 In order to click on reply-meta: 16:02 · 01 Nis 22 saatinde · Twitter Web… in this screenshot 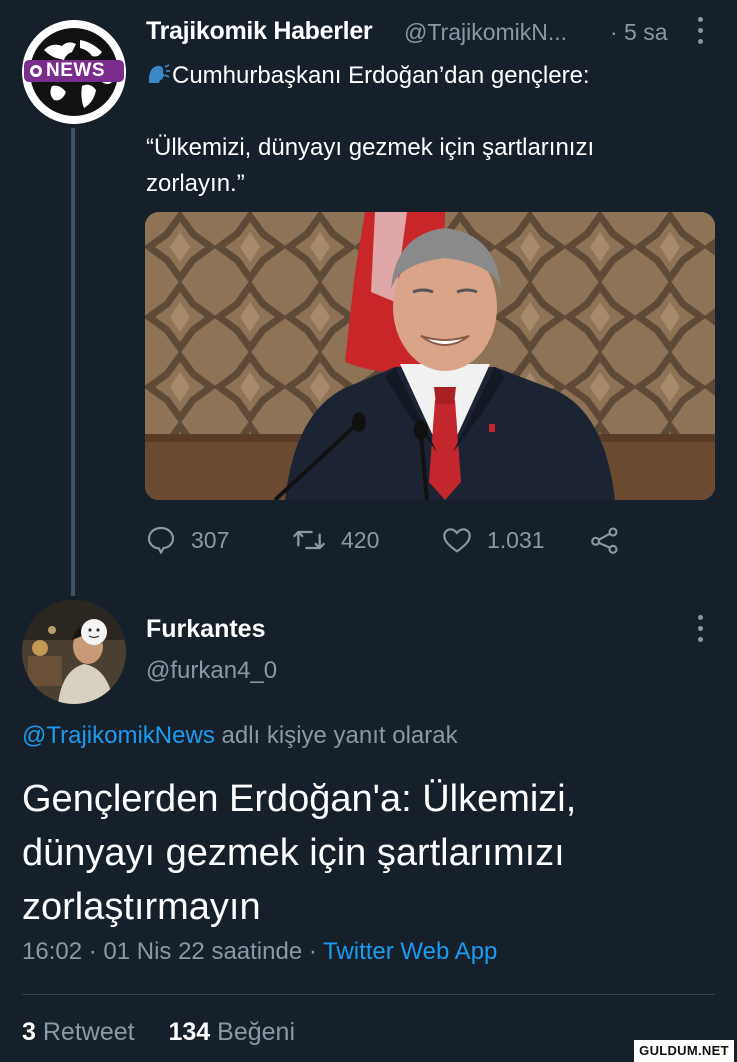, I will do `click(259, 952)`.